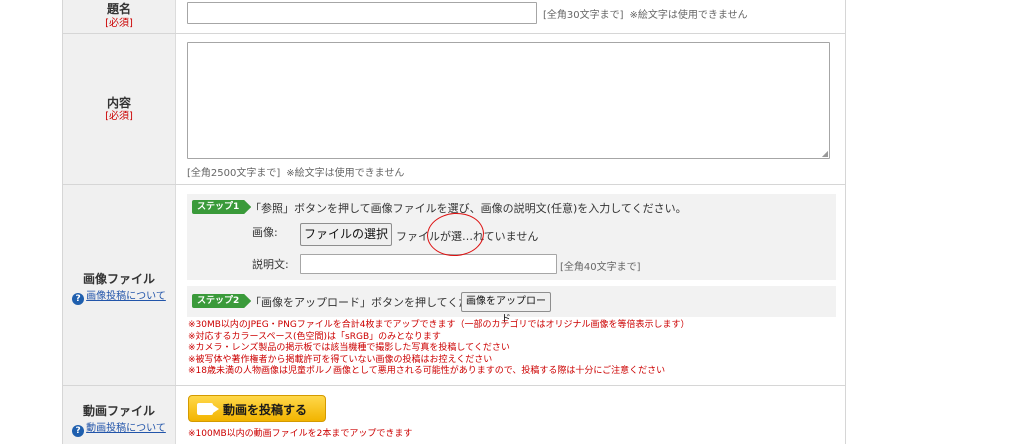 The image size is (1024, 444). Describe the element at coordinates (346, 234) in the screenshot. I see `file-select-button: ファイルの選択` at that location.